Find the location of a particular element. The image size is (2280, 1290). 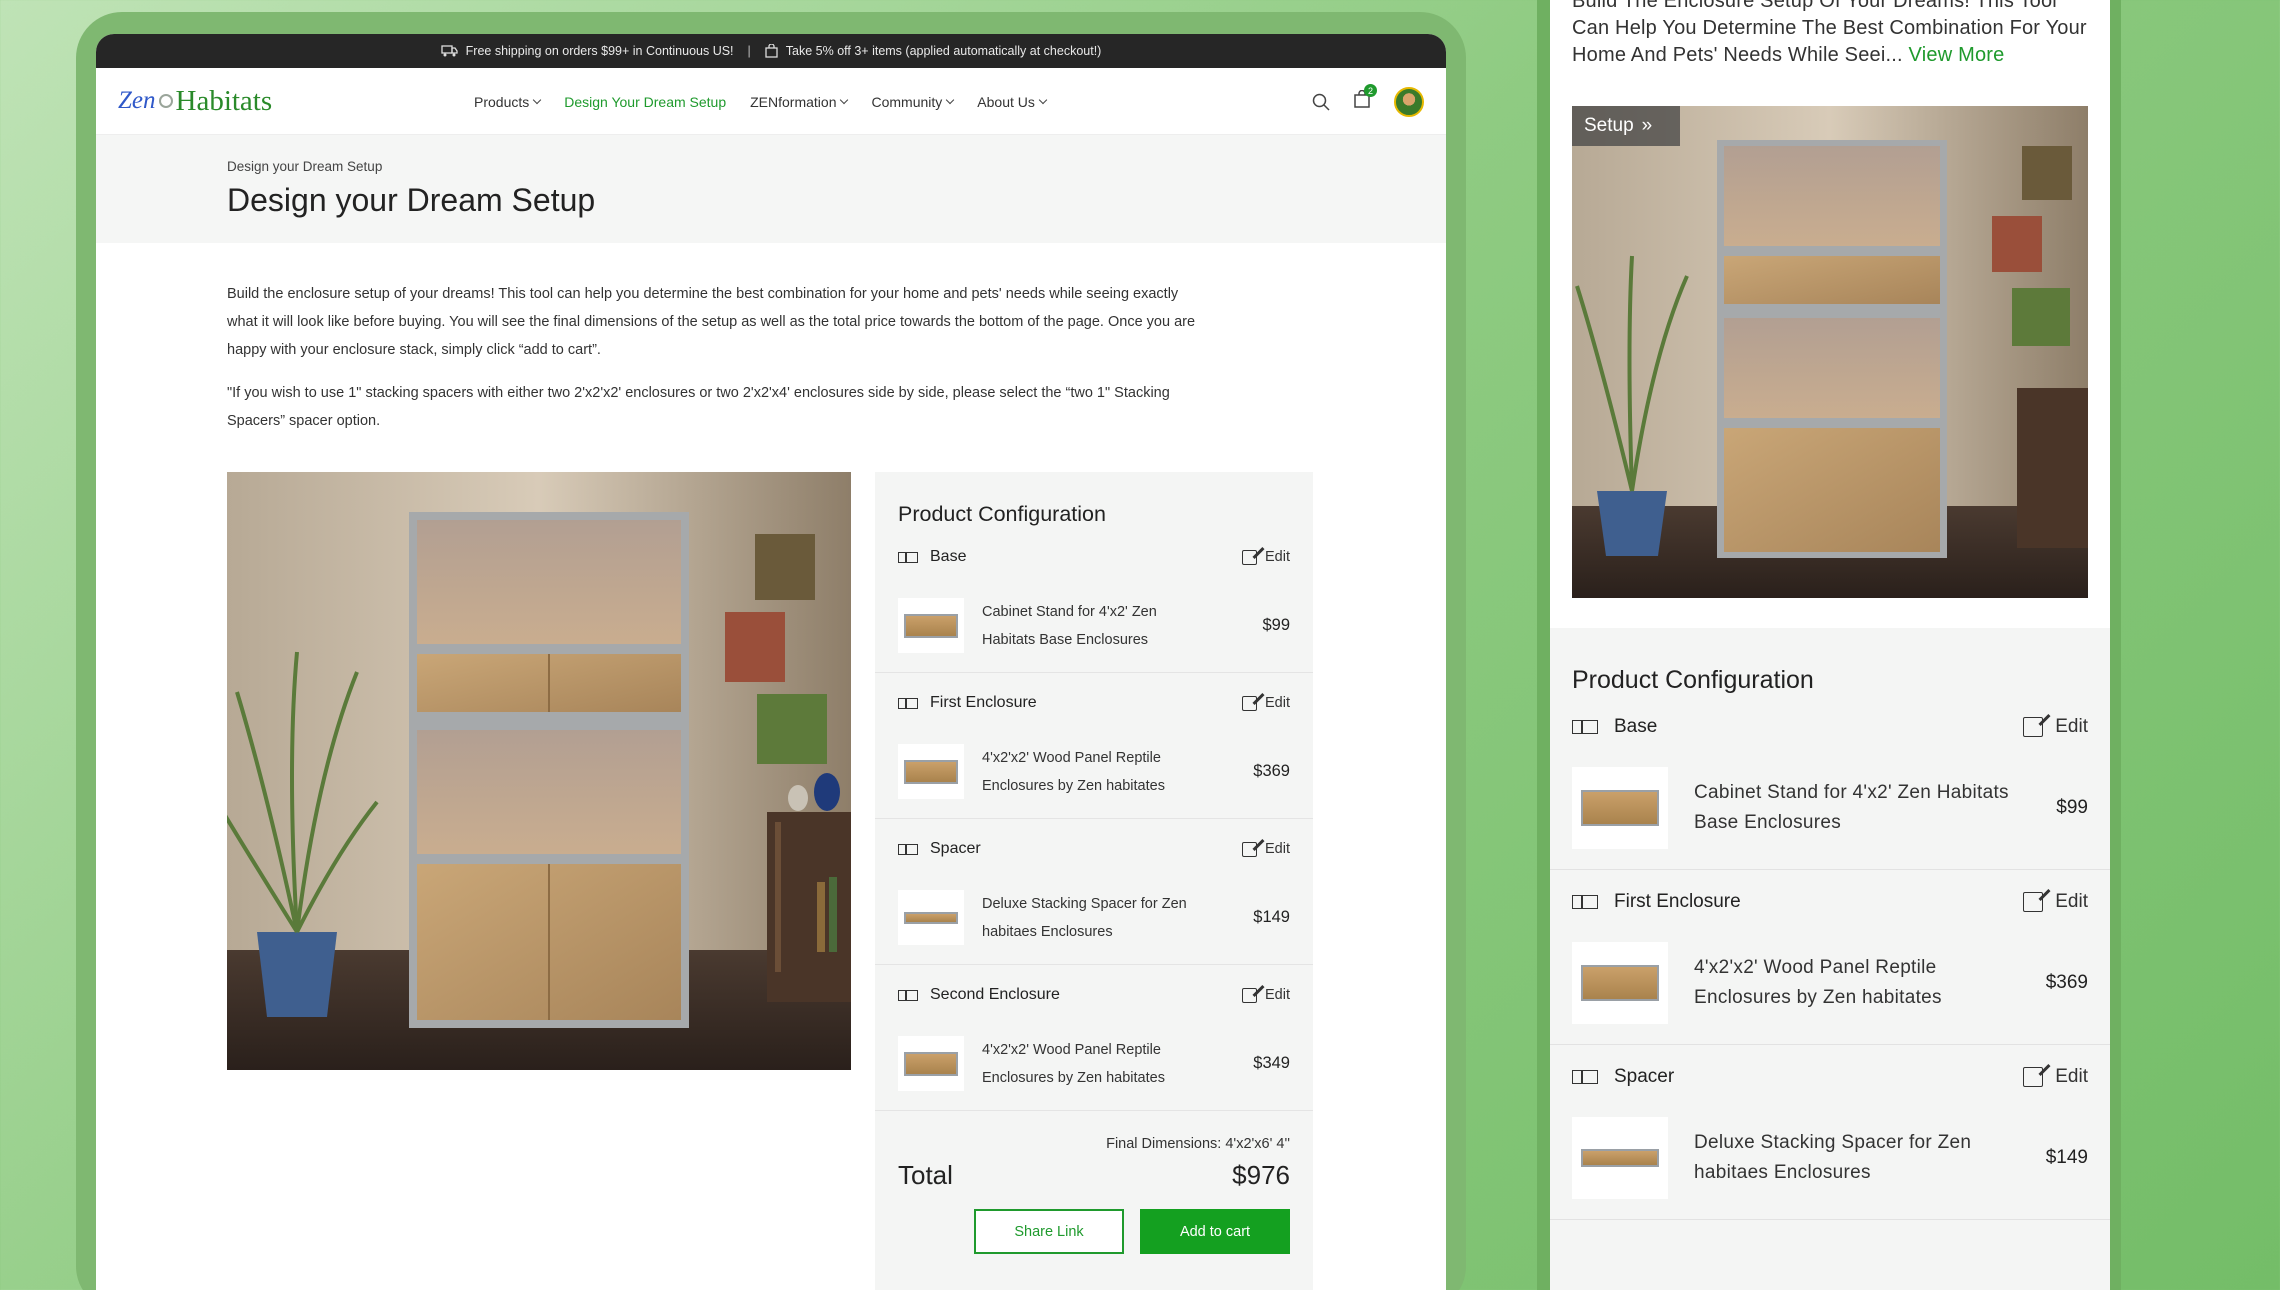

edit-first-enclosure-button: Edit is located at coordinates (1266, 703).